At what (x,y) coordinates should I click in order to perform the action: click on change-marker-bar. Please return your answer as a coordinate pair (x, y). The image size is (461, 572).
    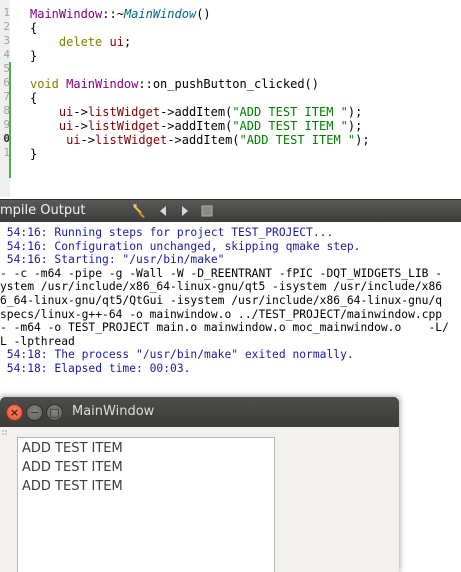
    Looking at the image, I should click on (10, 120).